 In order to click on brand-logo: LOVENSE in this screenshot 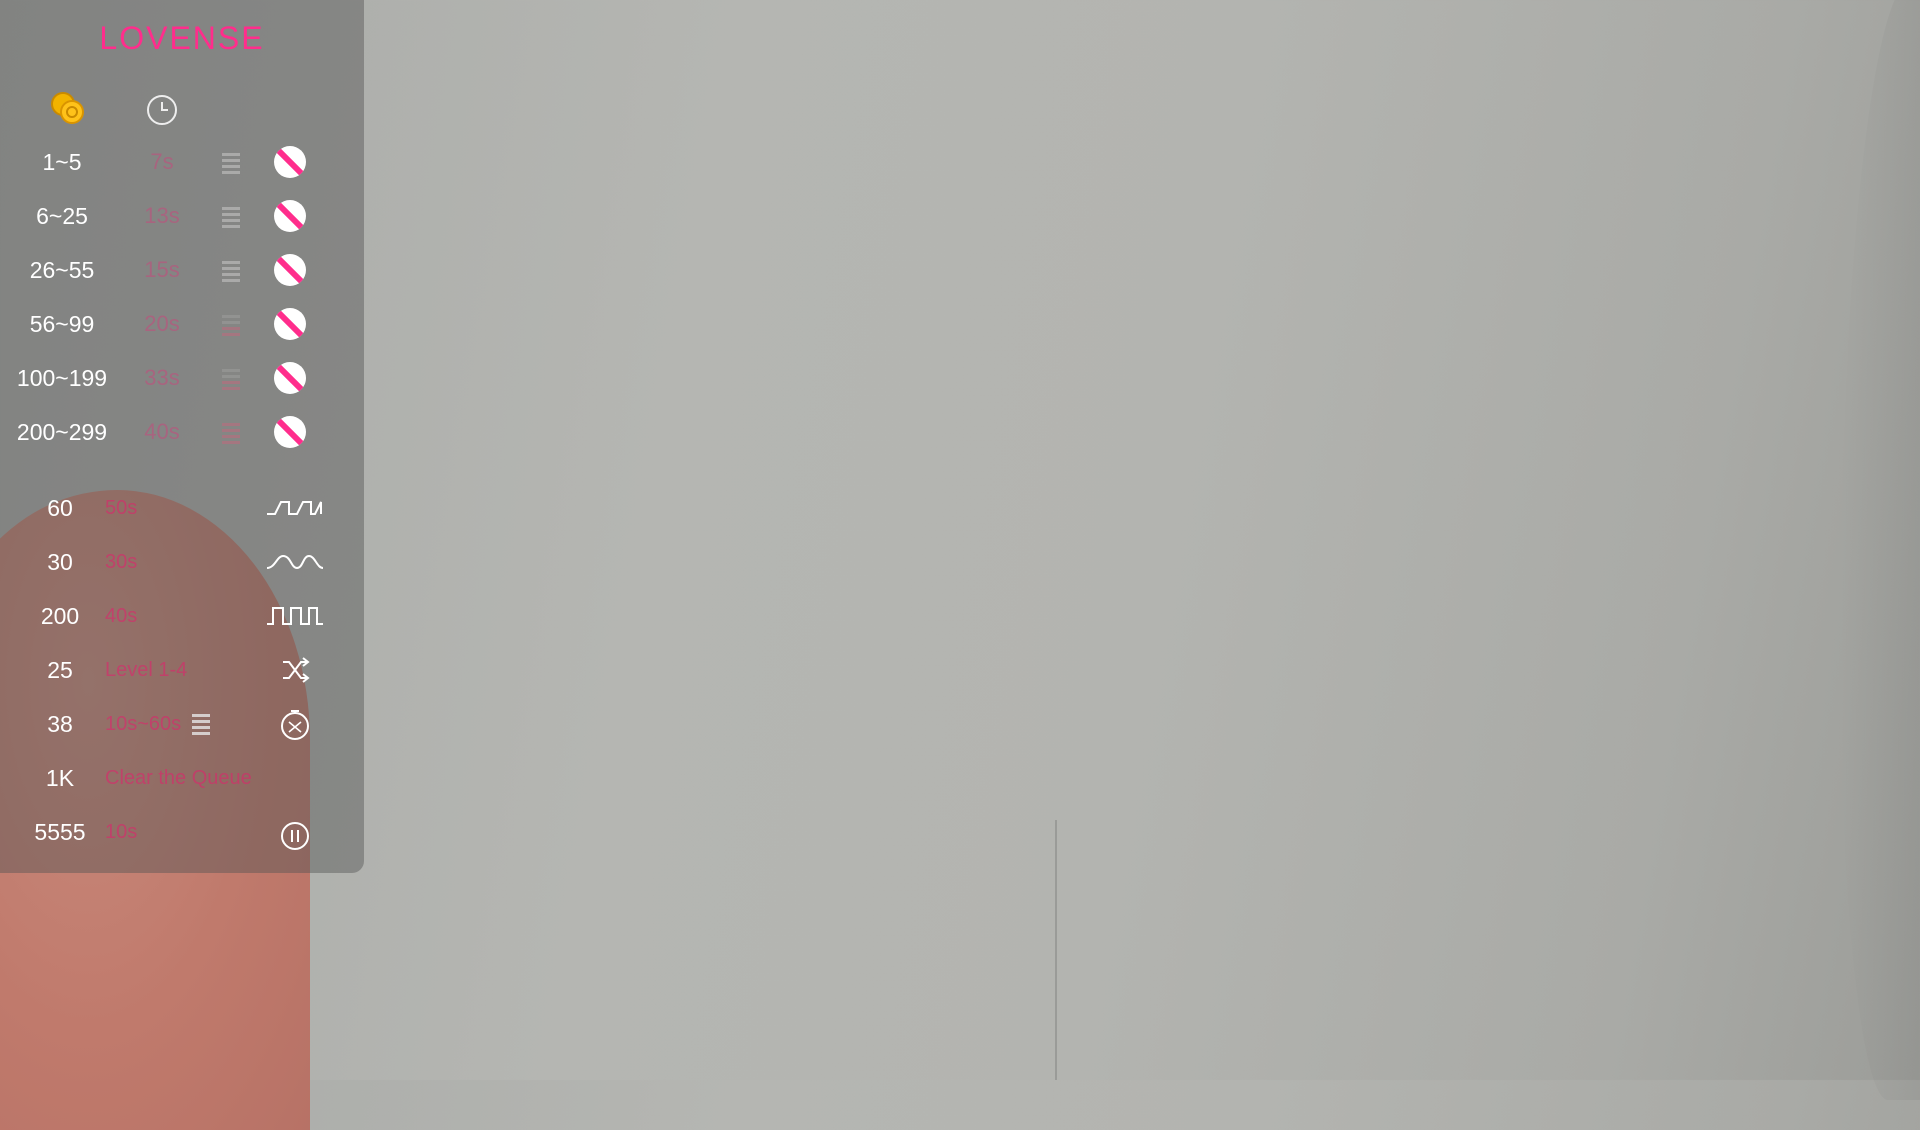, I will do `click(182, 38)`.